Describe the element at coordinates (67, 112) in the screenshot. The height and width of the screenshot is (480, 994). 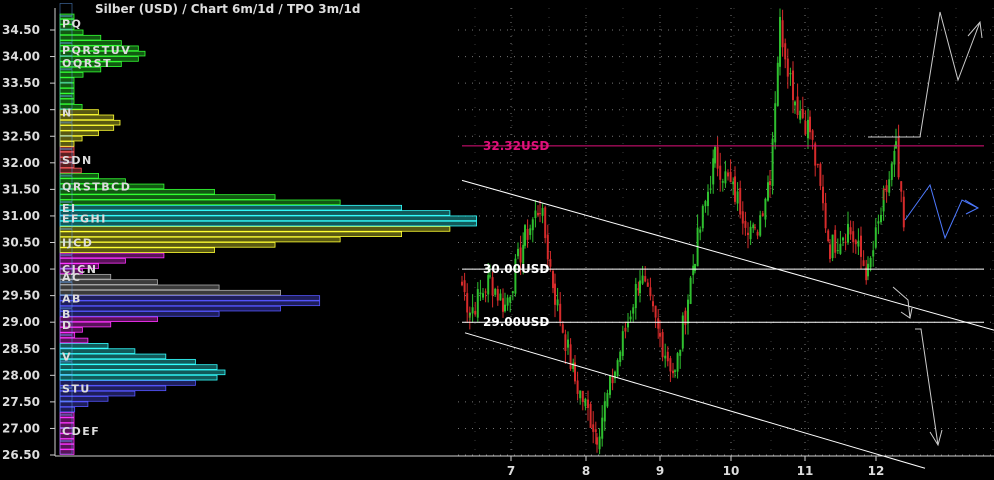
I see `tpo-letter-row: N` at that location.